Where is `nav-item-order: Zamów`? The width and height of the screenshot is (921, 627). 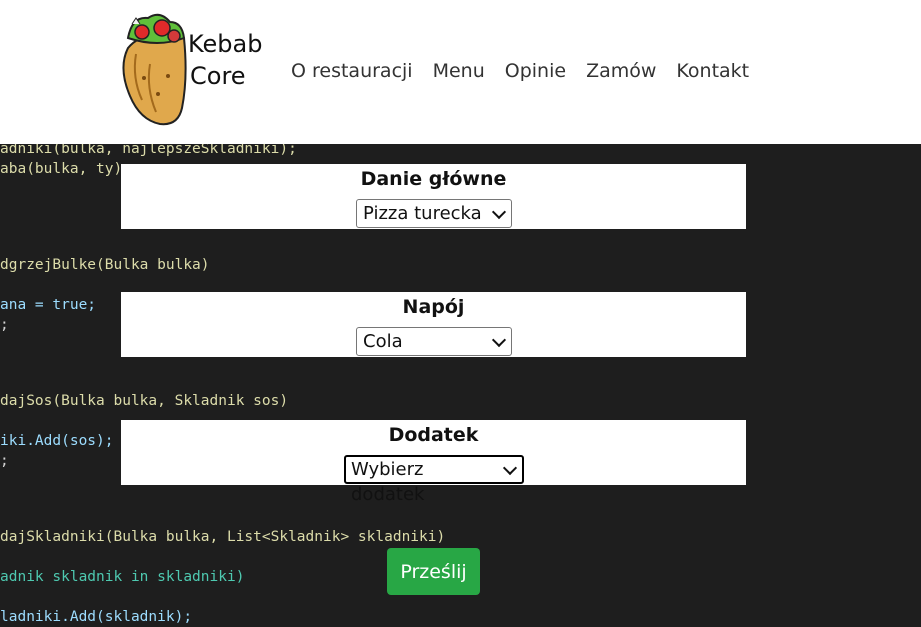
nav-item-order: Zamów is located at coordinates (621, 71).